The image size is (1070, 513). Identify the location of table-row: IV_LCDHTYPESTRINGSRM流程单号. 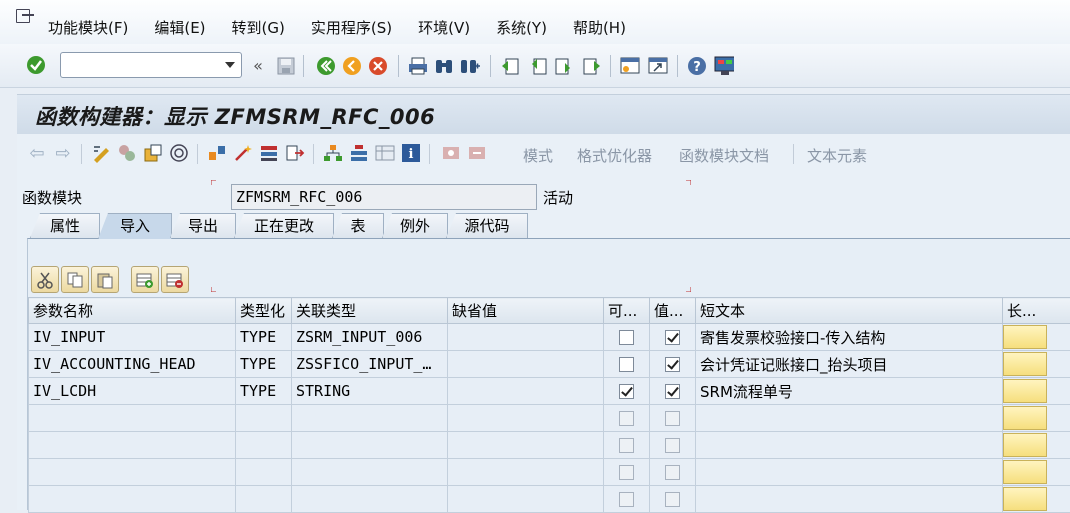
(549, 391).